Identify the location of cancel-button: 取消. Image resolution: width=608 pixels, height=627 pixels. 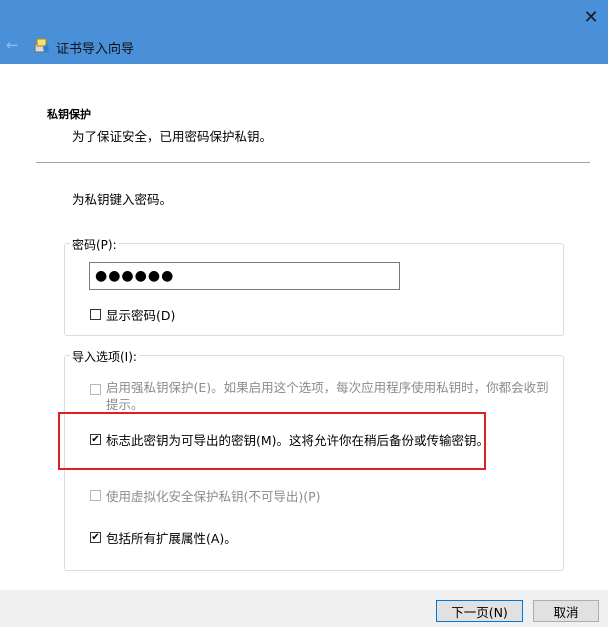
(566, 611).